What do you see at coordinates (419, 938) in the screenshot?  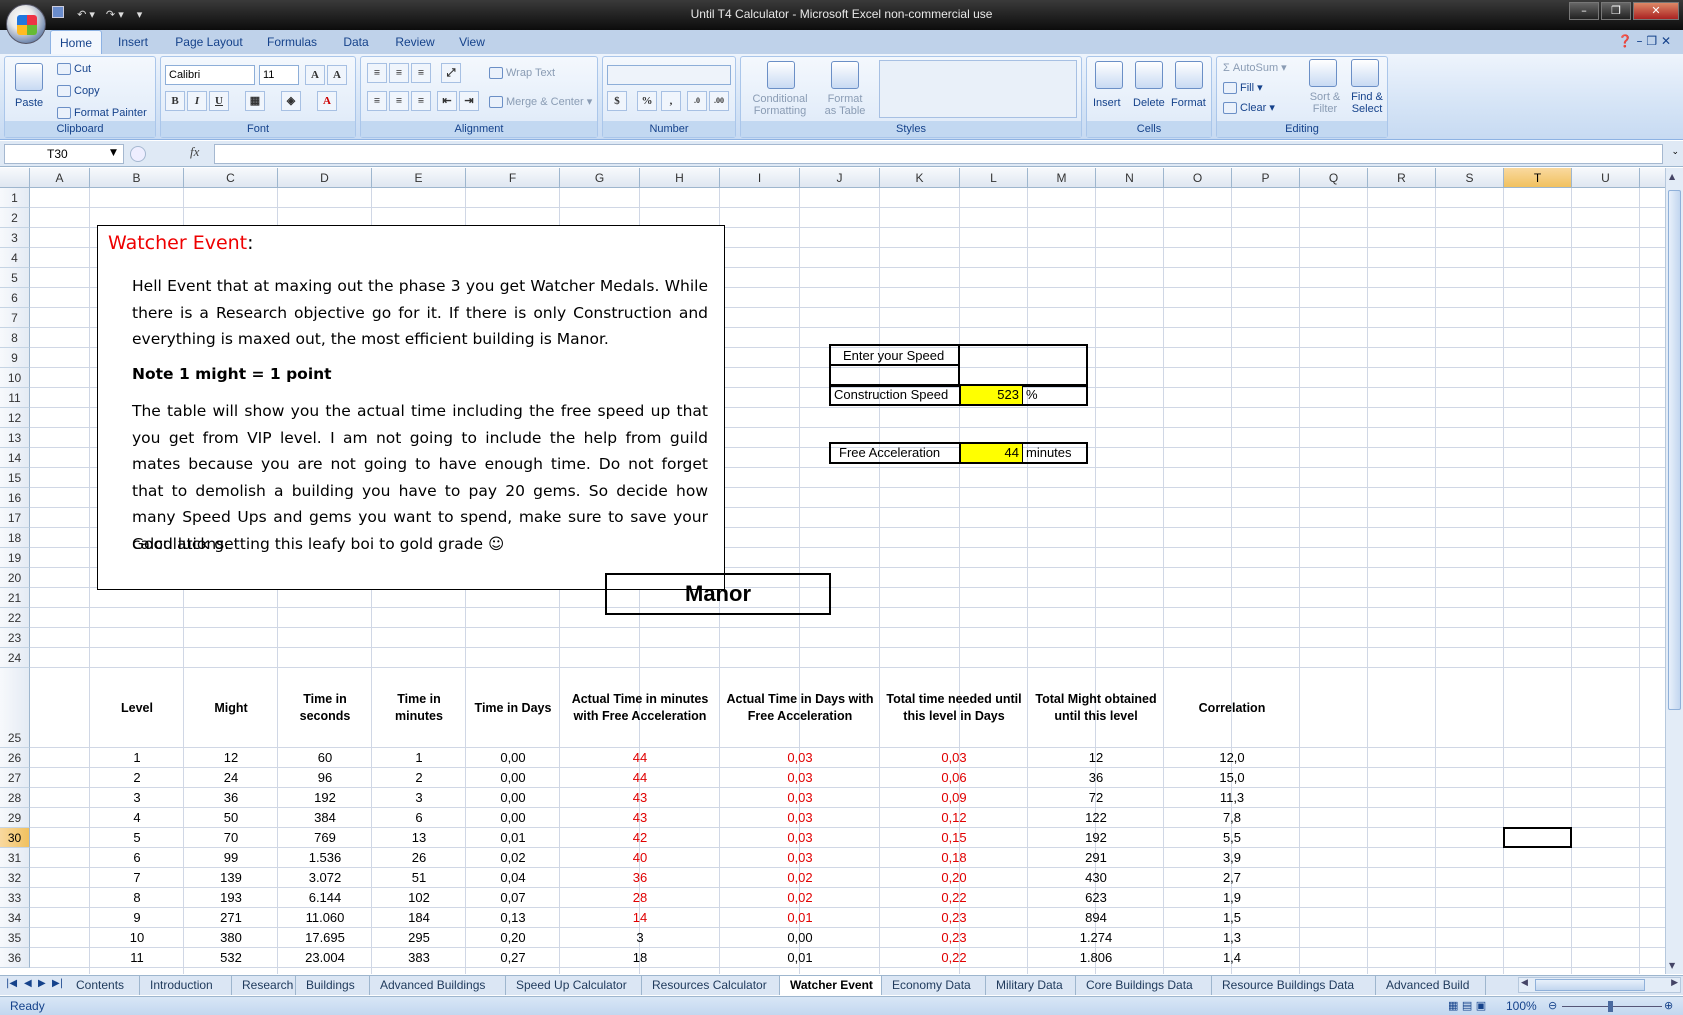 I see `table-cell: 295` at bounding box center [419, 938].